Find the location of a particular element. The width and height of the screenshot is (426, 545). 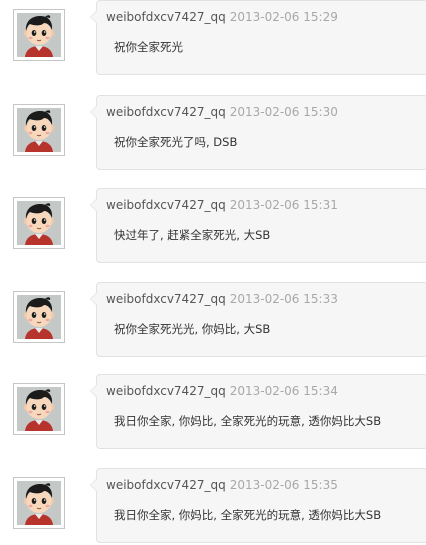

comment-timestamp: 2013-02-06 15:29 is located at coordinates (283, 17).